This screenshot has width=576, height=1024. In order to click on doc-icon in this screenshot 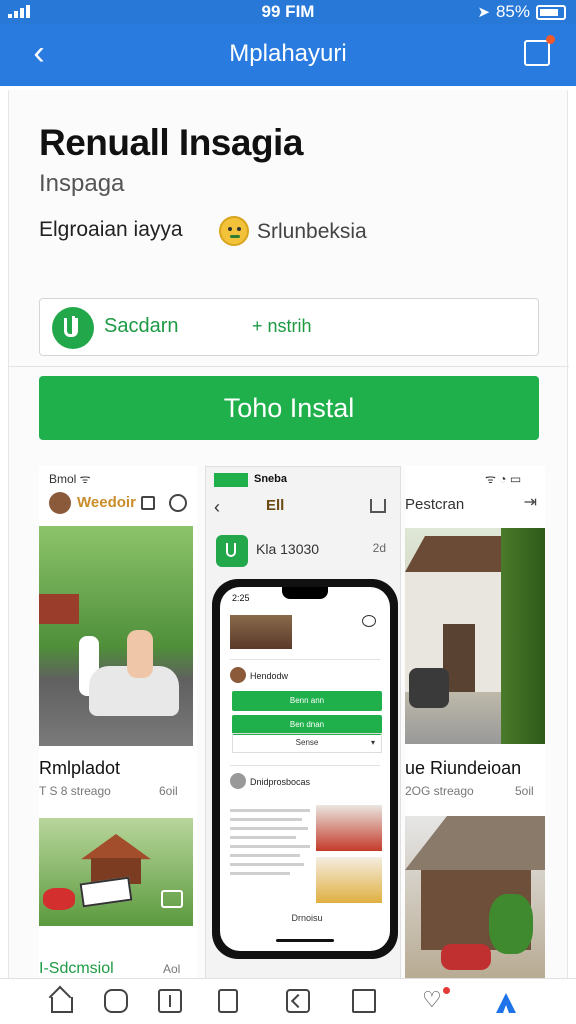, I will do `click(170, 1001)`.